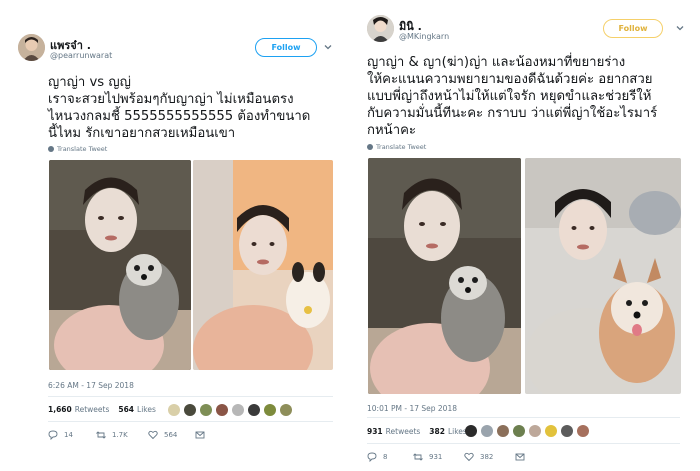  Describe the element at coordinates (179, 116) in the screenshot. I see `tweet-text-line: ไหนวงกลมชี้ 5555555555555 ต้องทำขนาด` at that location.